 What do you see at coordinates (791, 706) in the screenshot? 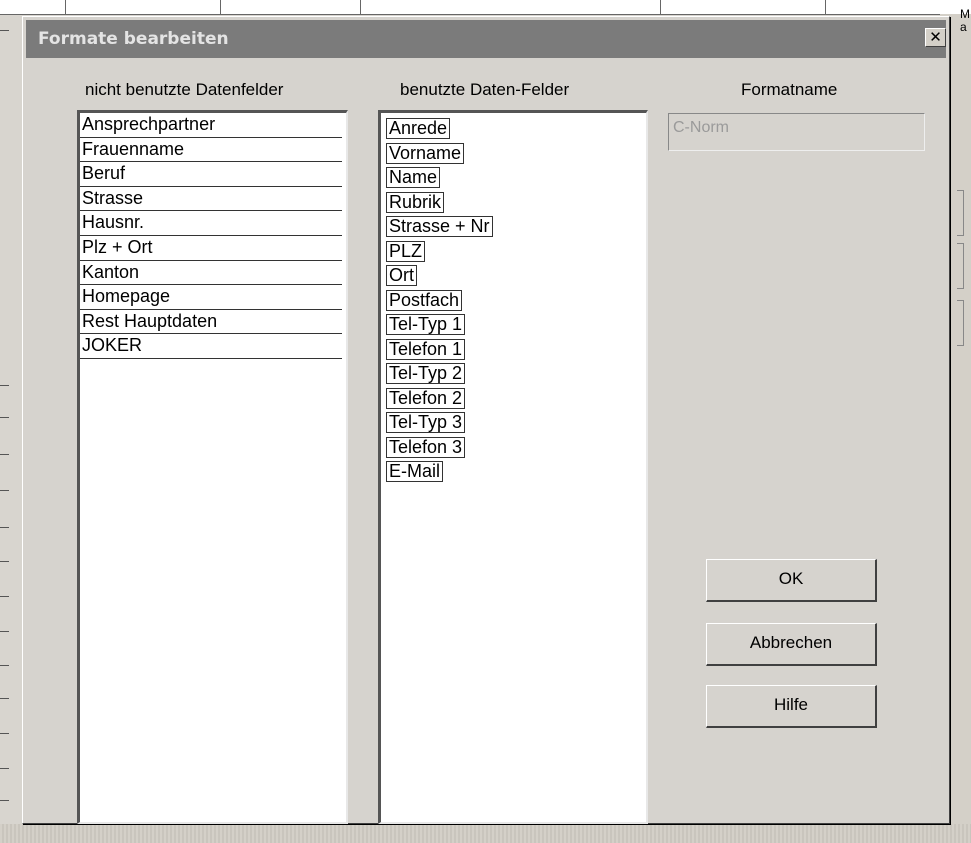
I see `help-button: Hilfe` at bounding box center [791, 706].